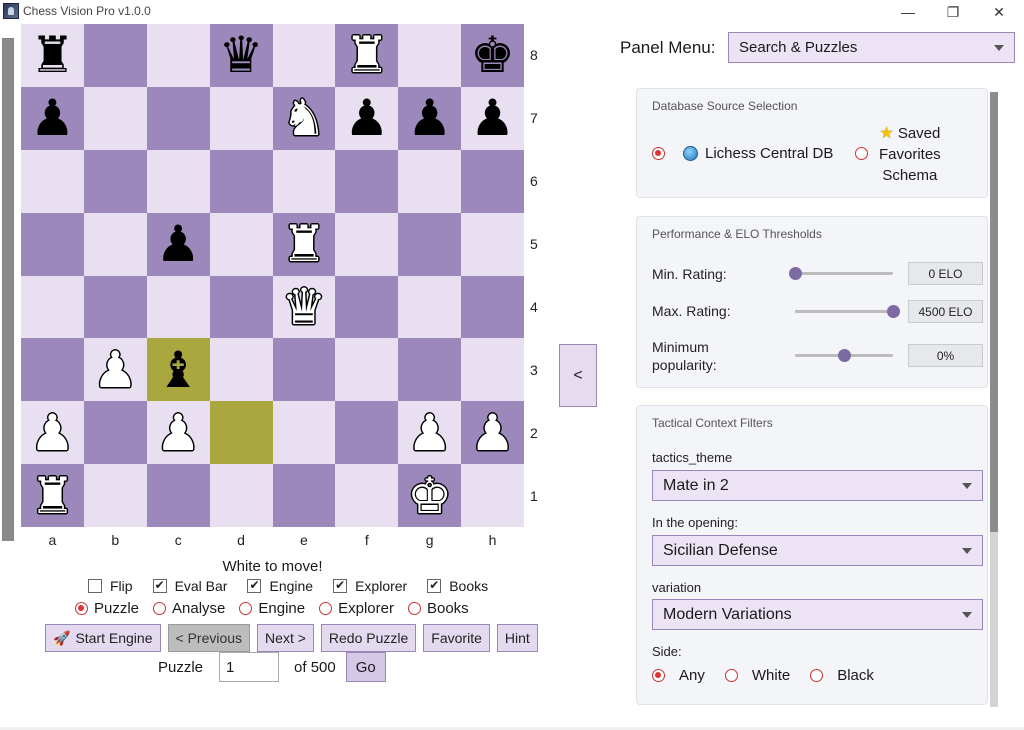 The height and width of the screenshot is (730, 1024). Describe the element at coordinates (367, 244) in the screenshot. I see `square-f5` at that location.